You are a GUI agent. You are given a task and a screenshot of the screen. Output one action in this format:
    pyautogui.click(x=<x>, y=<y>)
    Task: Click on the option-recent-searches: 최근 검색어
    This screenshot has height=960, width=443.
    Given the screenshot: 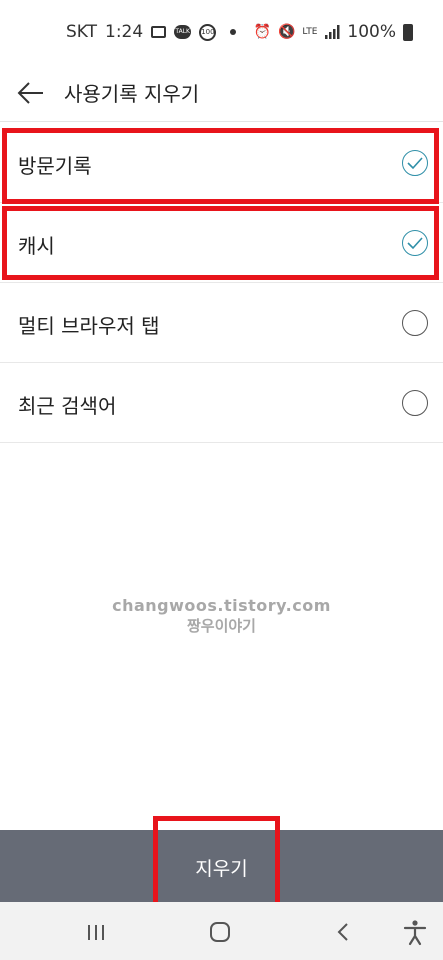 What is the action you would take?
    pyautogui.click(x=221, y=403)
    